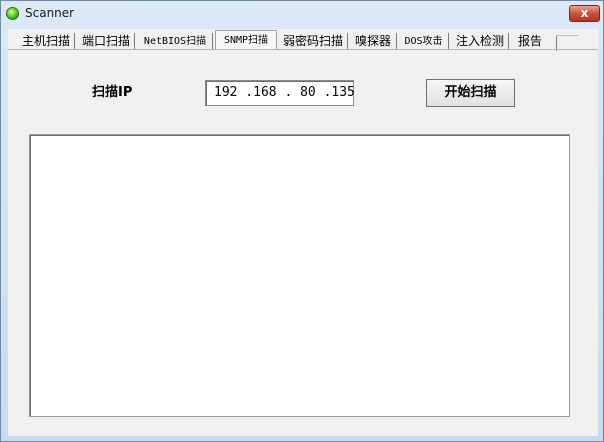  I want to click on window-title: Scanner, so click(50, 13).